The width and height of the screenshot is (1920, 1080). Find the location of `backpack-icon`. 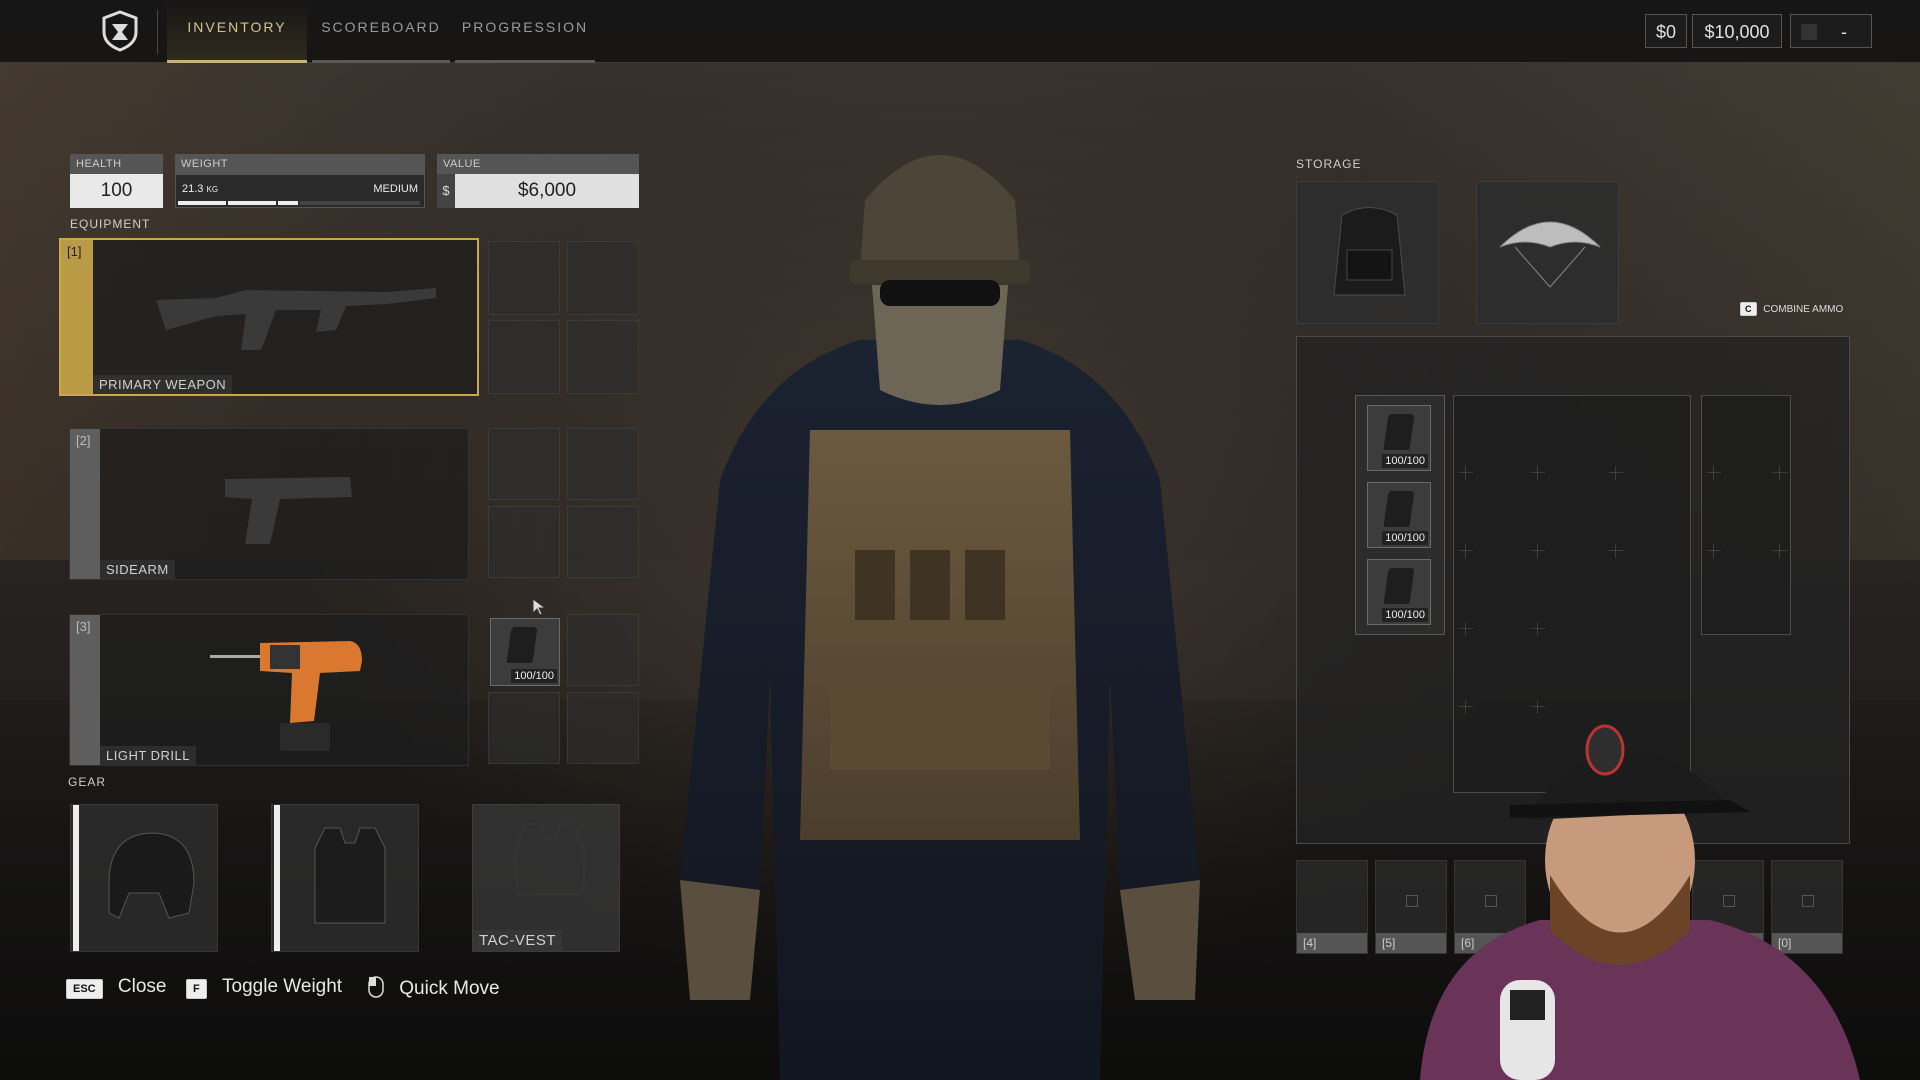

backpack-icon is located at coordinates (1369, 251).